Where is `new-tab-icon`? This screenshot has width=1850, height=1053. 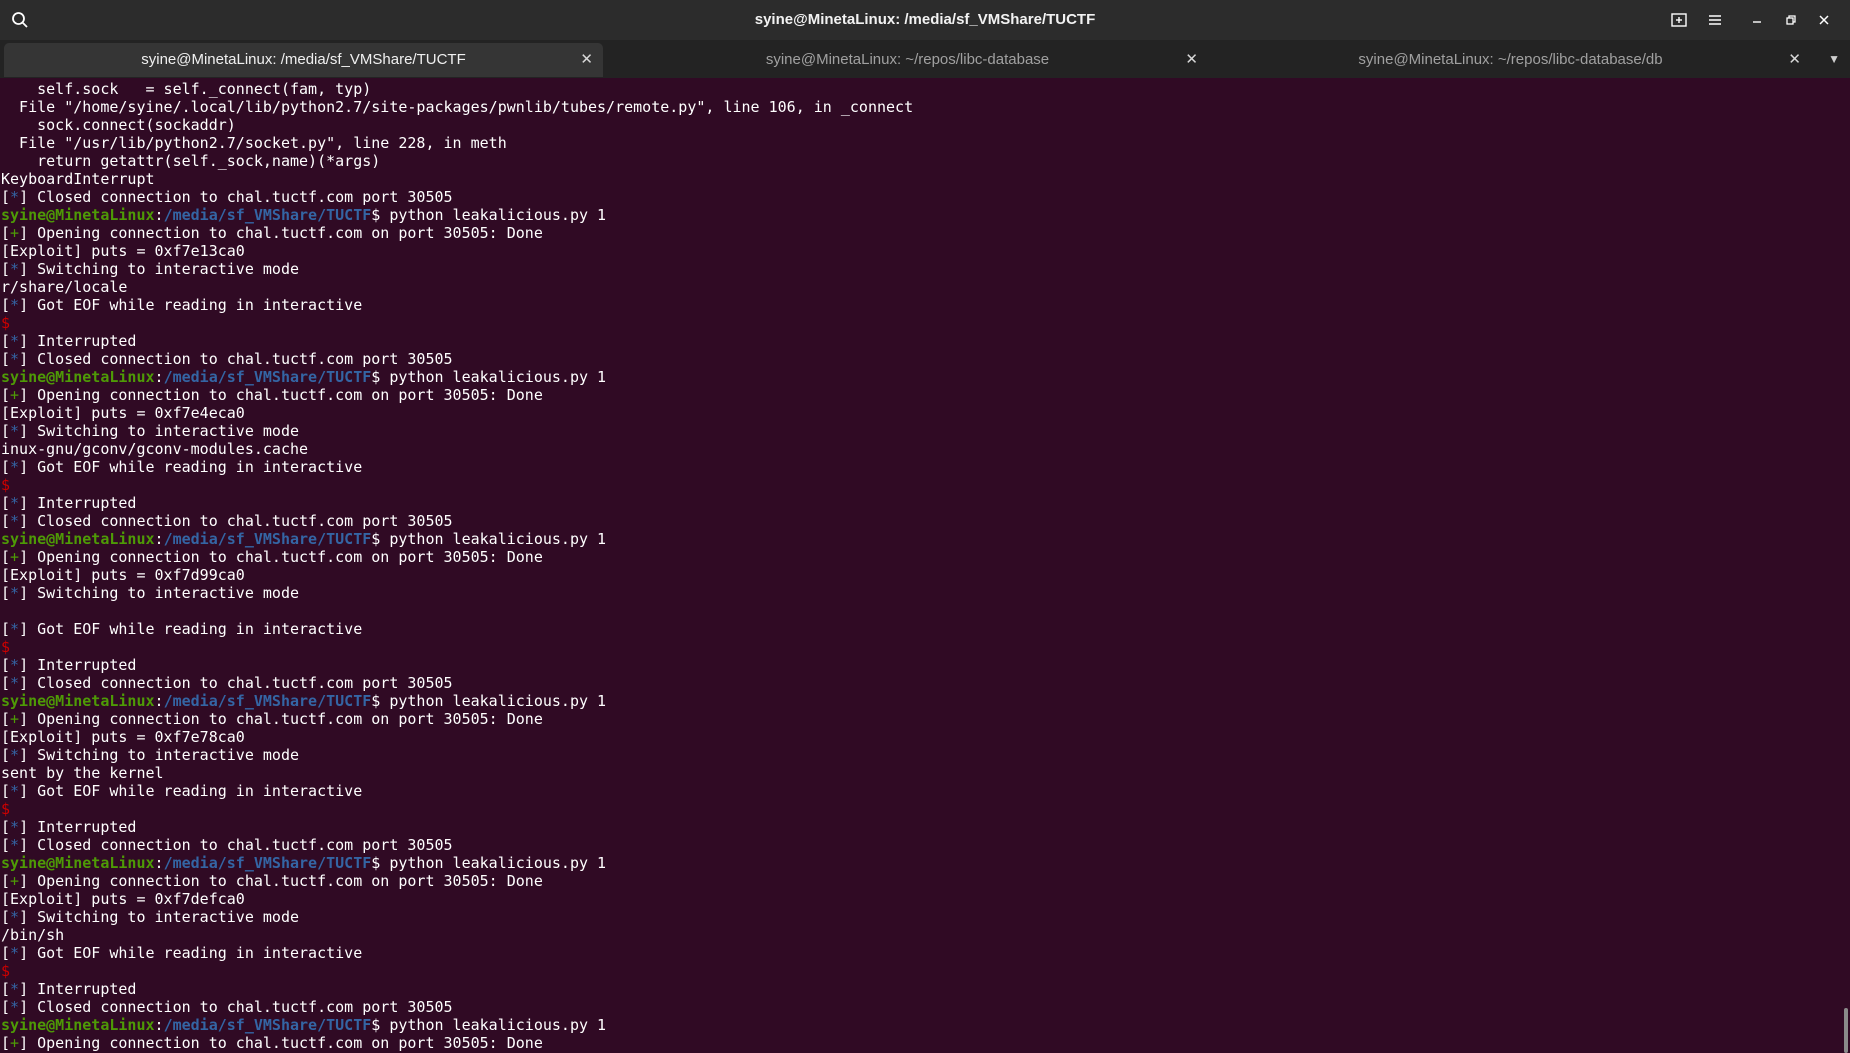 new-tab-icon is located at coordinates (1679, 20).